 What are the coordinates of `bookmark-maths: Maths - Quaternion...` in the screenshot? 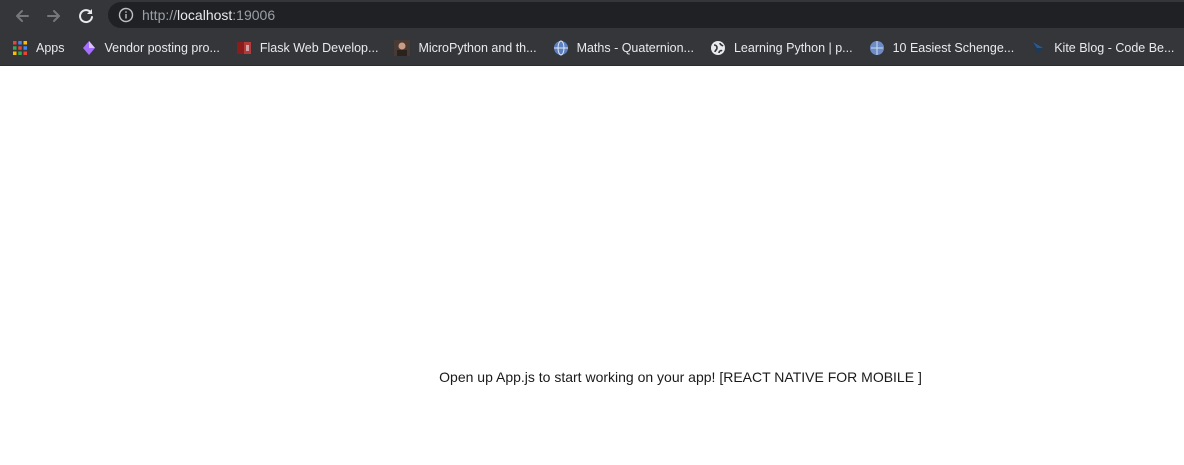 It's located at (627, 48).